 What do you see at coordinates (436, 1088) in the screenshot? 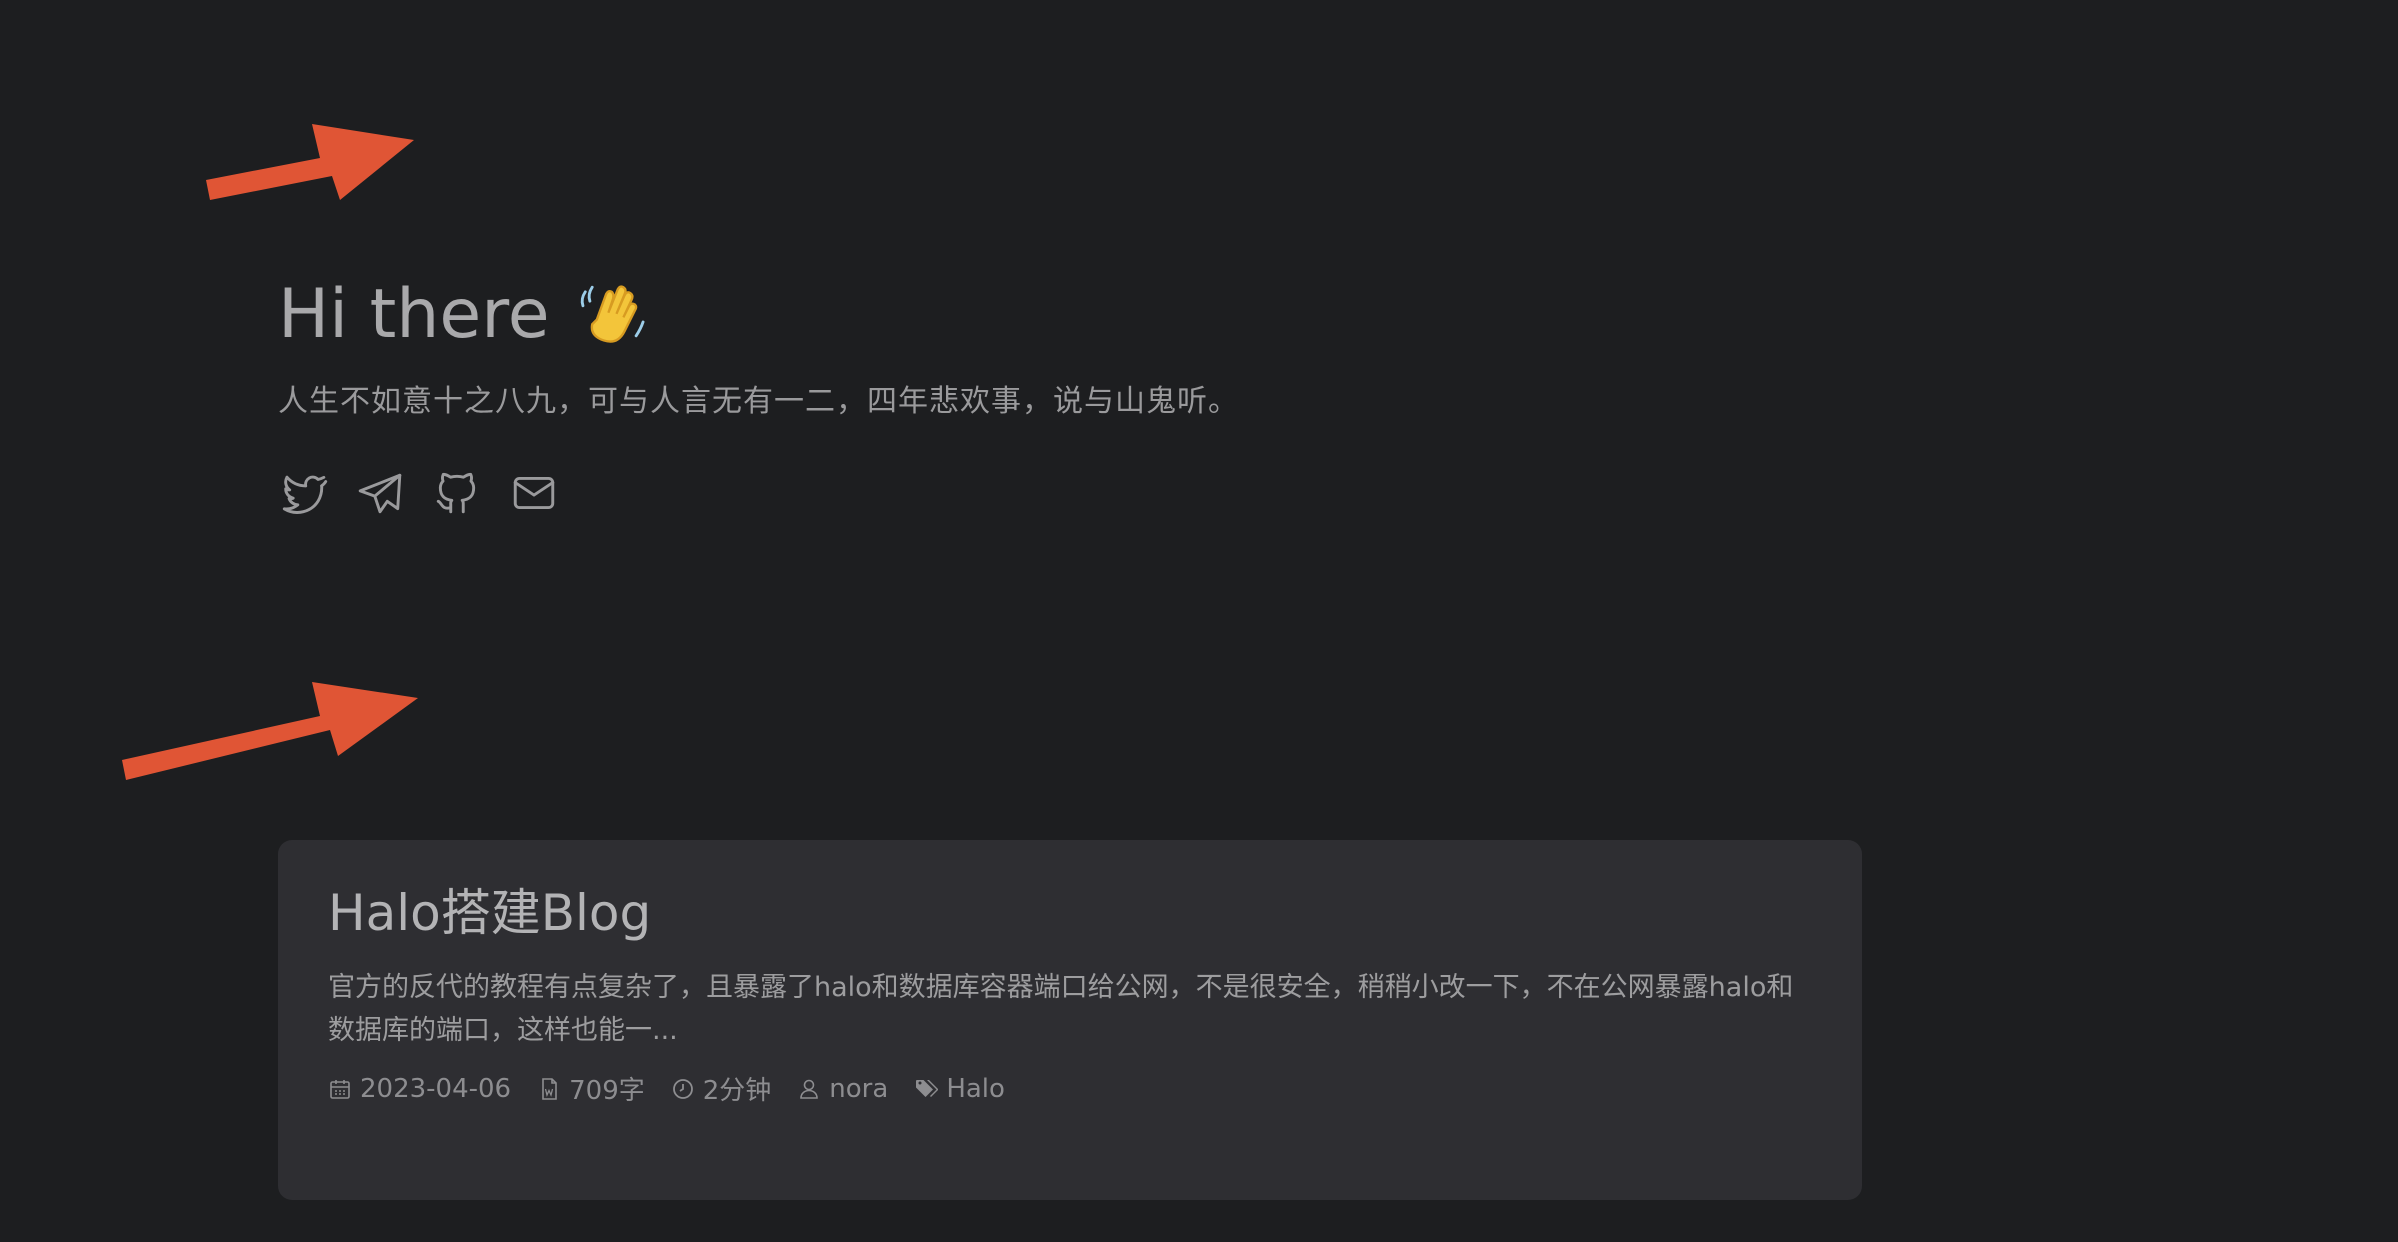
I see `post-date-text: 2023-04-06` at bounding box center [436, 1088].